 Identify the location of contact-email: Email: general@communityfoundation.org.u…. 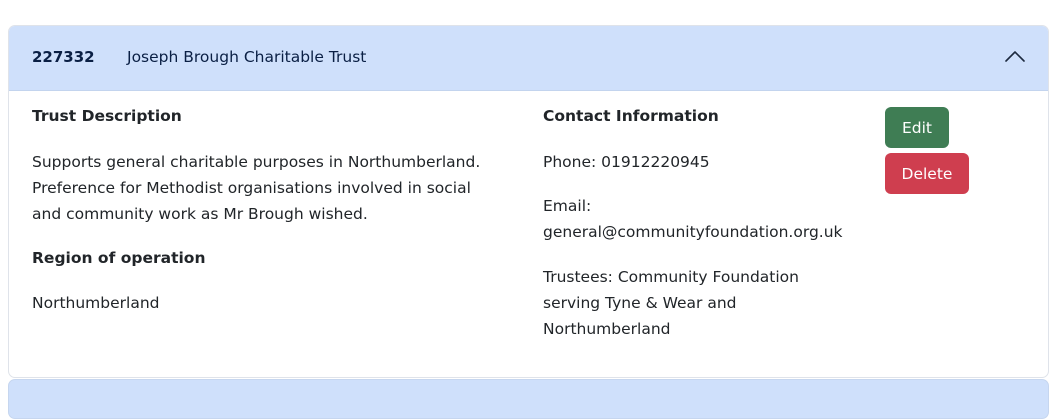
(713, 219).